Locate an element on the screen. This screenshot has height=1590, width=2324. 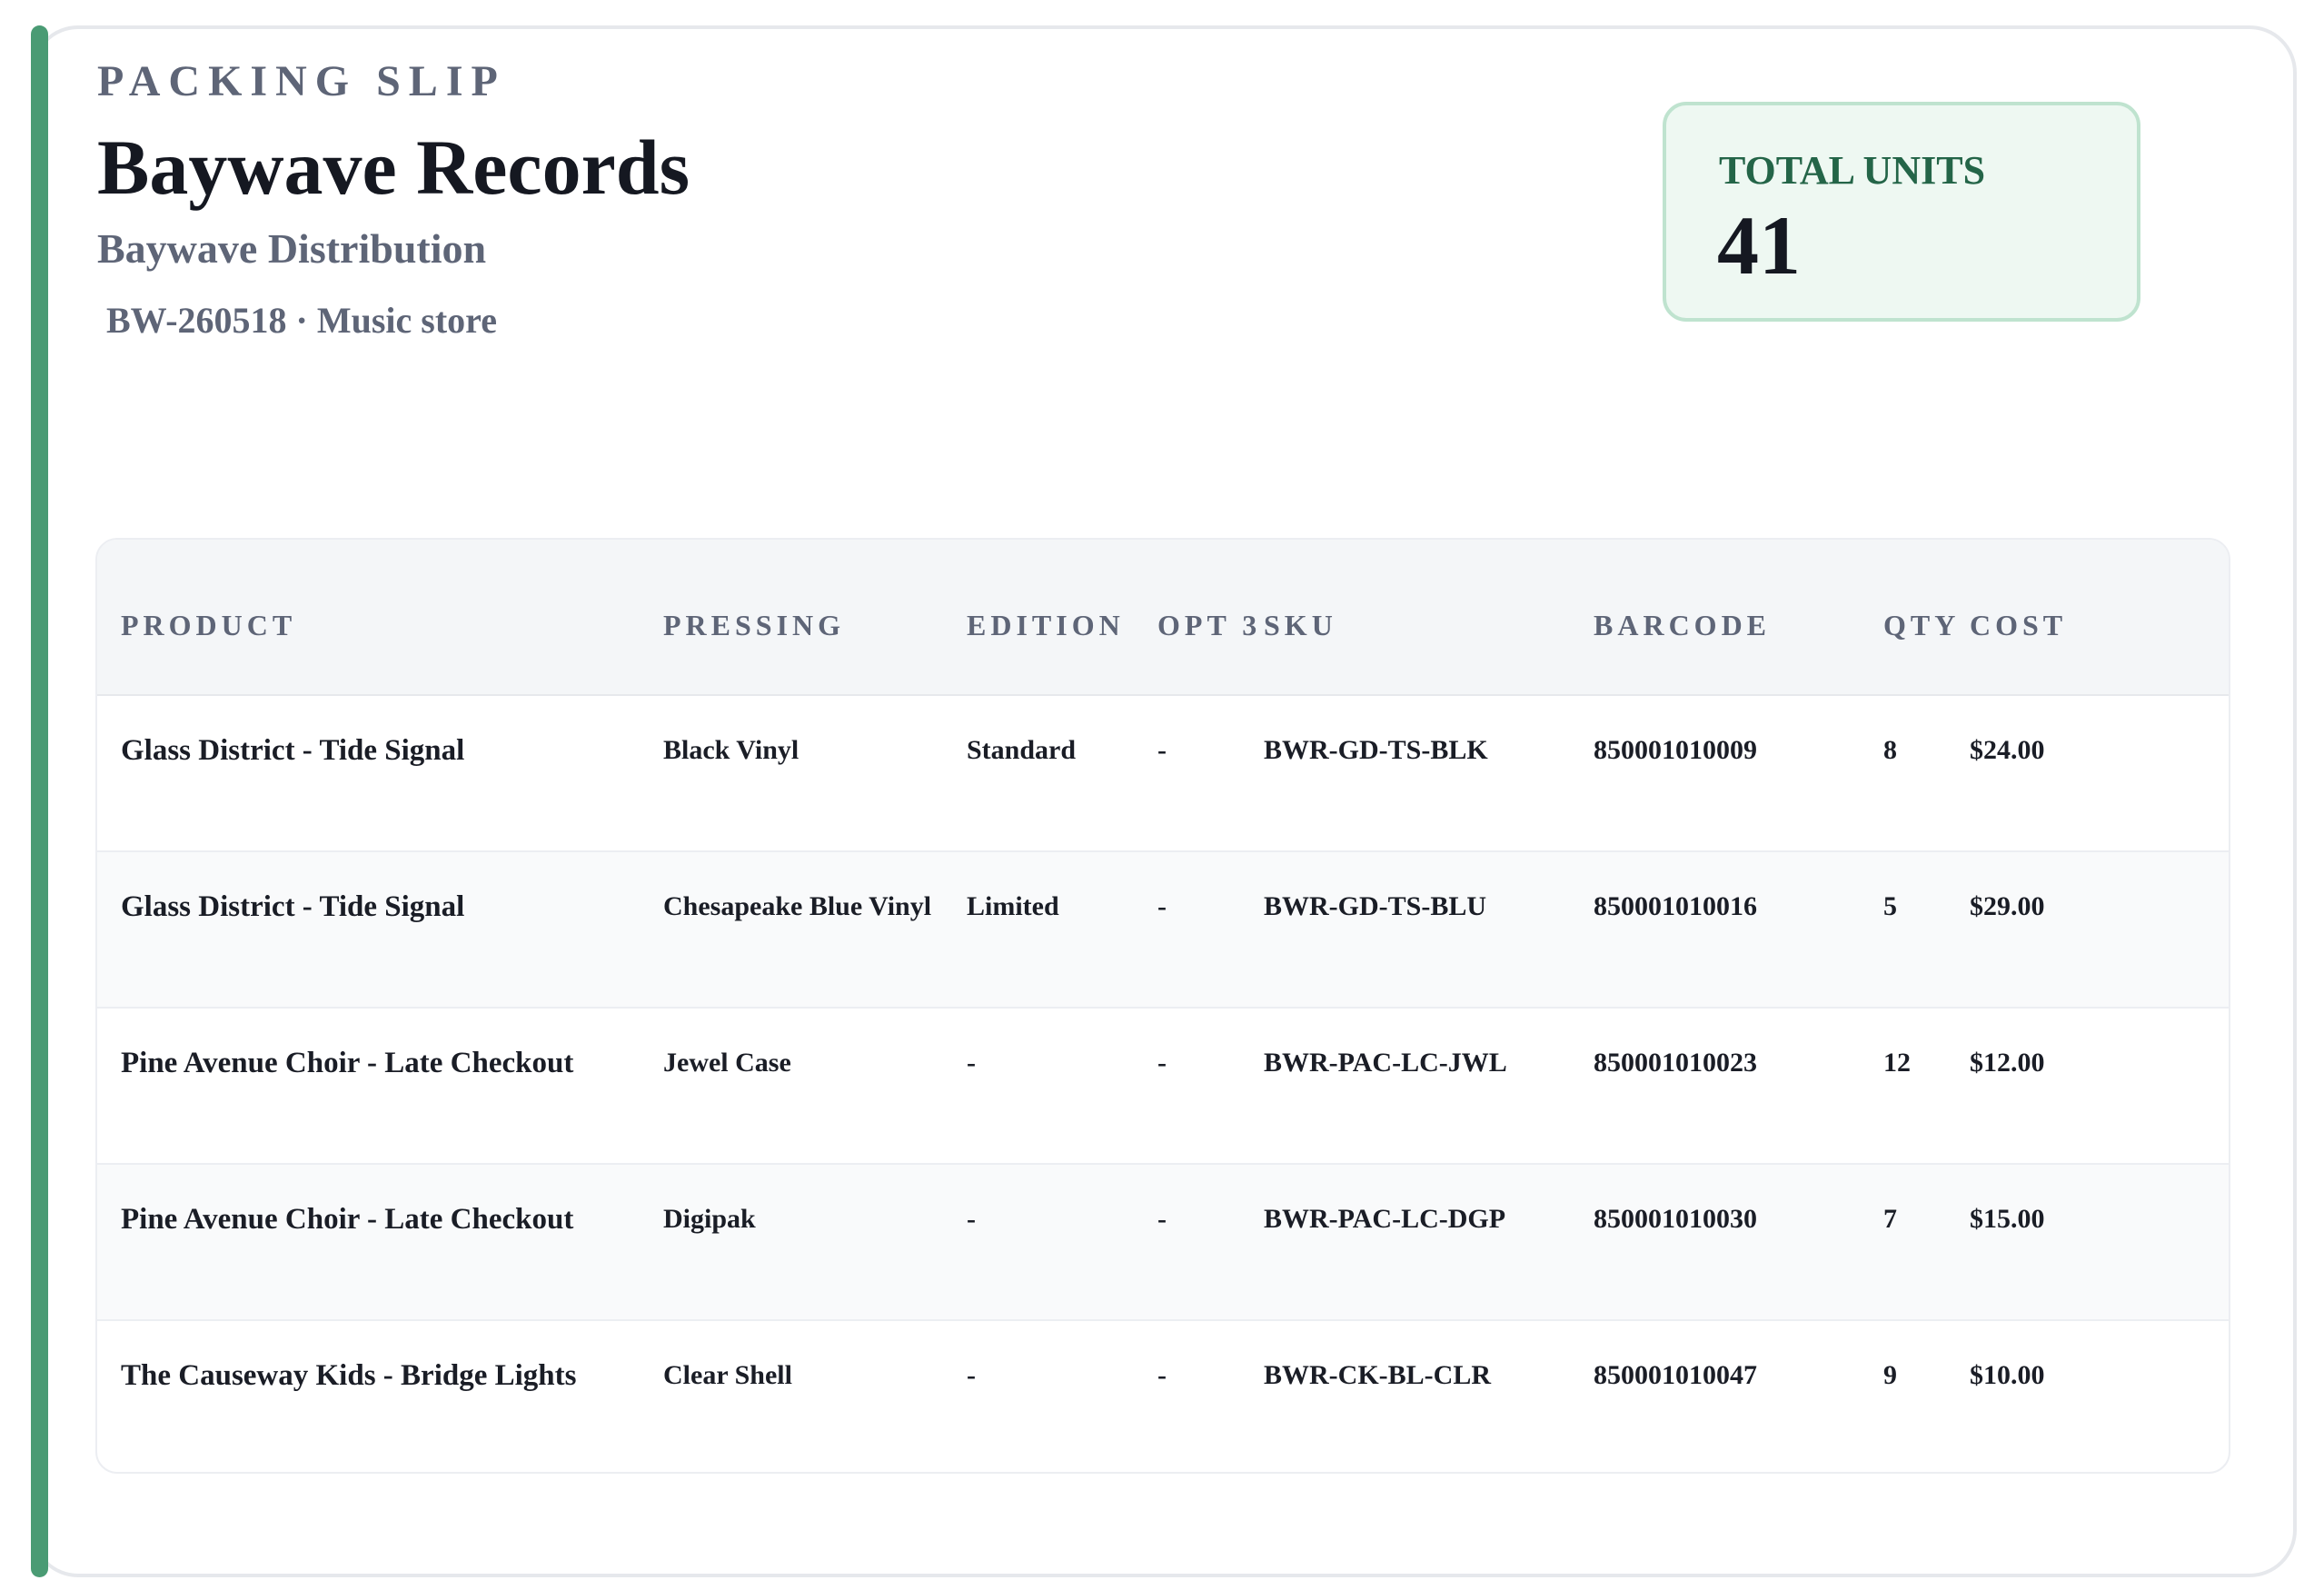
cell-barcode: 850001010009 is located at coordinates (1675, 750).